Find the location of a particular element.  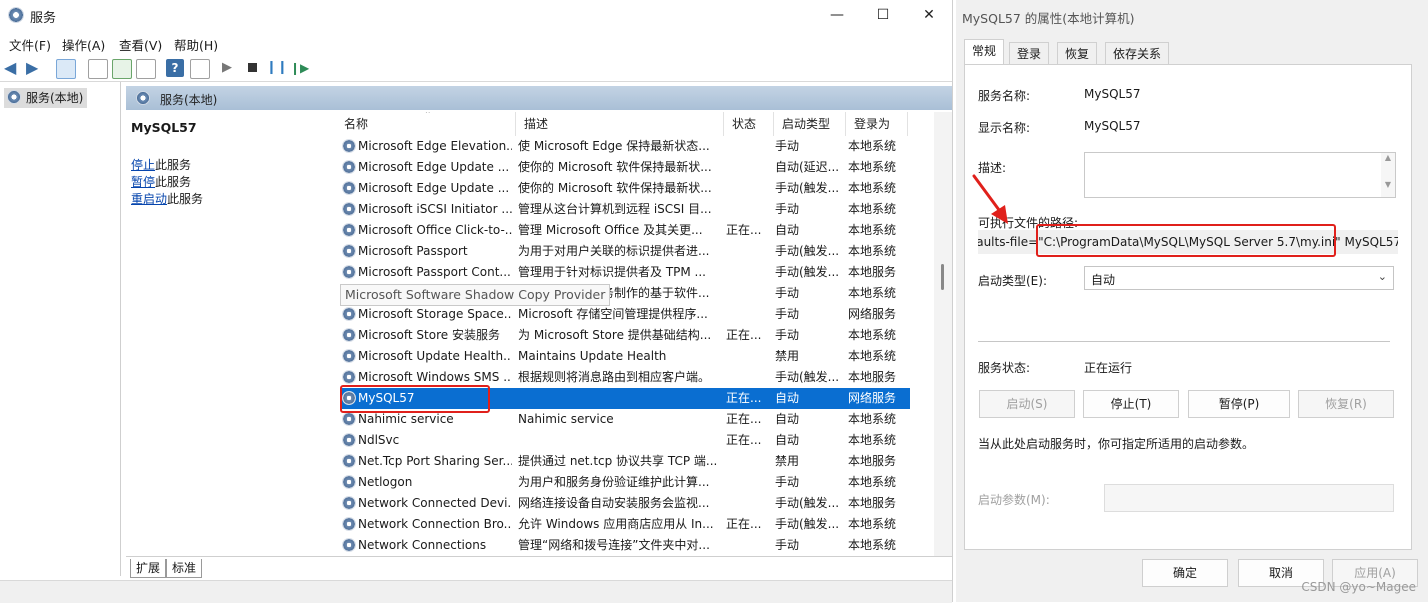

tree-item-services-local: 服务(本地) is located at coordinates (46, 98).